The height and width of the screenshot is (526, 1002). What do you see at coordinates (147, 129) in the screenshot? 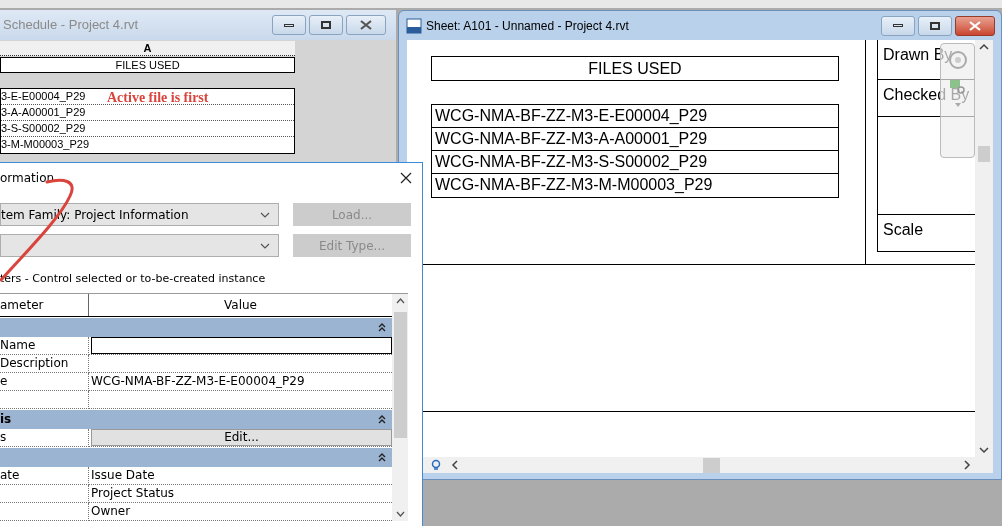
I see `schedule-cell: 3-S-S00002_P29` at bounding box center [147, 129].